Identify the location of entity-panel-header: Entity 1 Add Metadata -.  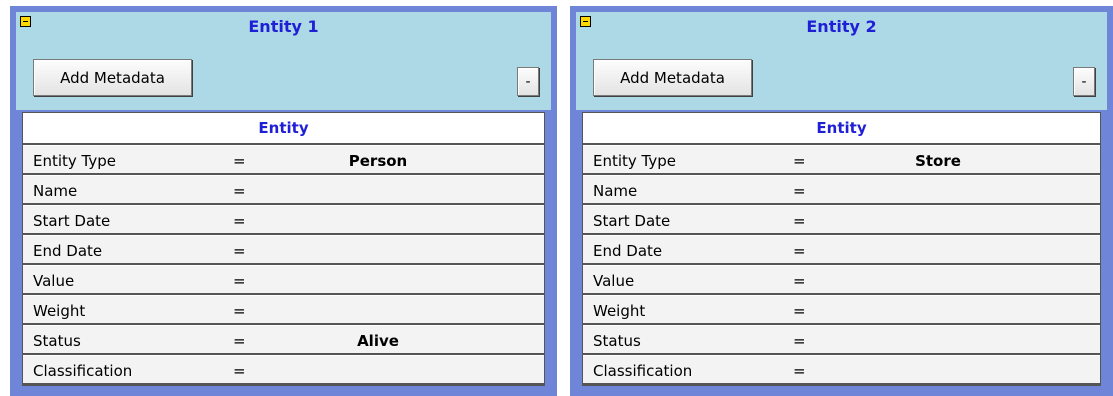
(283, 61).